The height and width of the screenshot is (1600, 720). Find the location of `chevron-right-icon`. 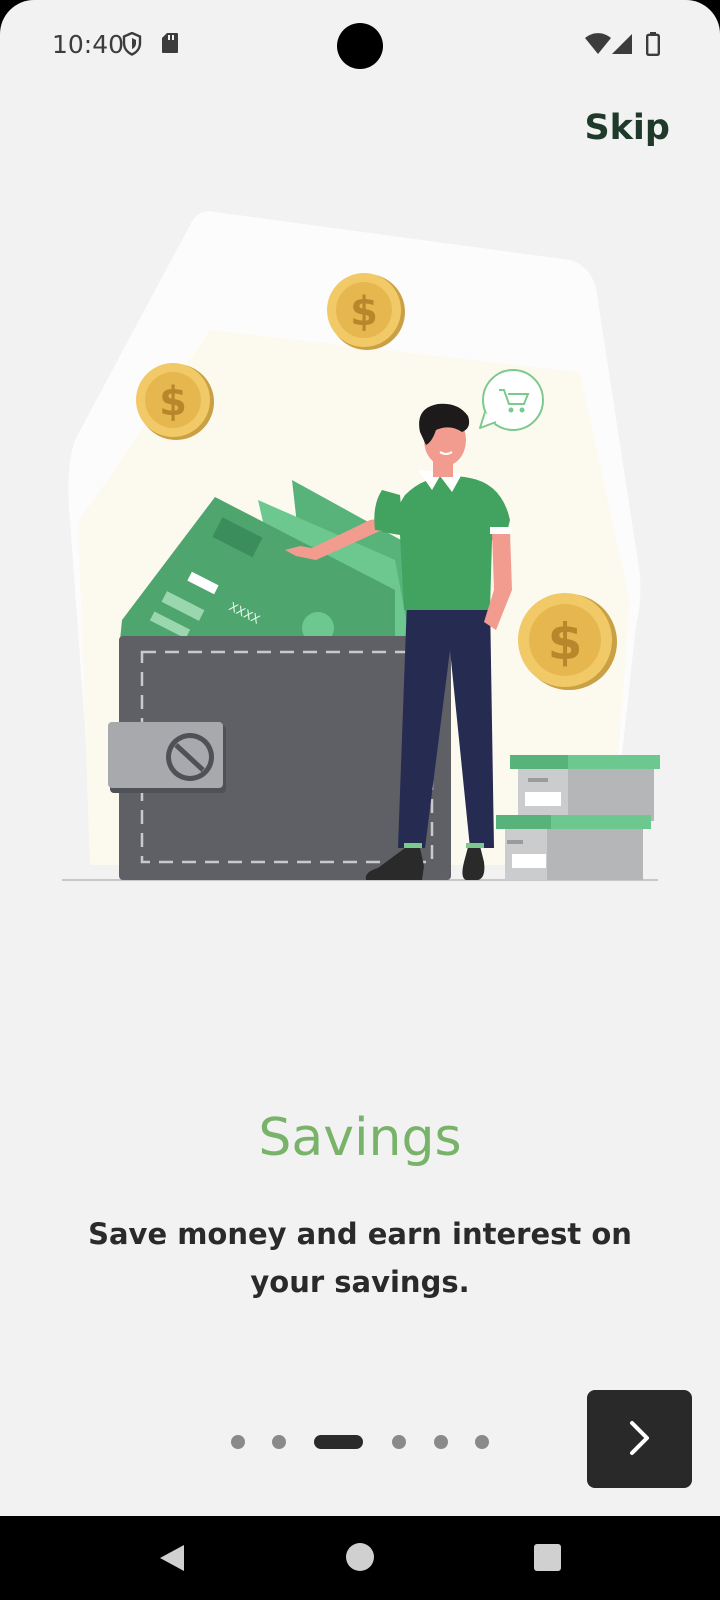

chevron-right-icon is located at coordinates (640, 1439).